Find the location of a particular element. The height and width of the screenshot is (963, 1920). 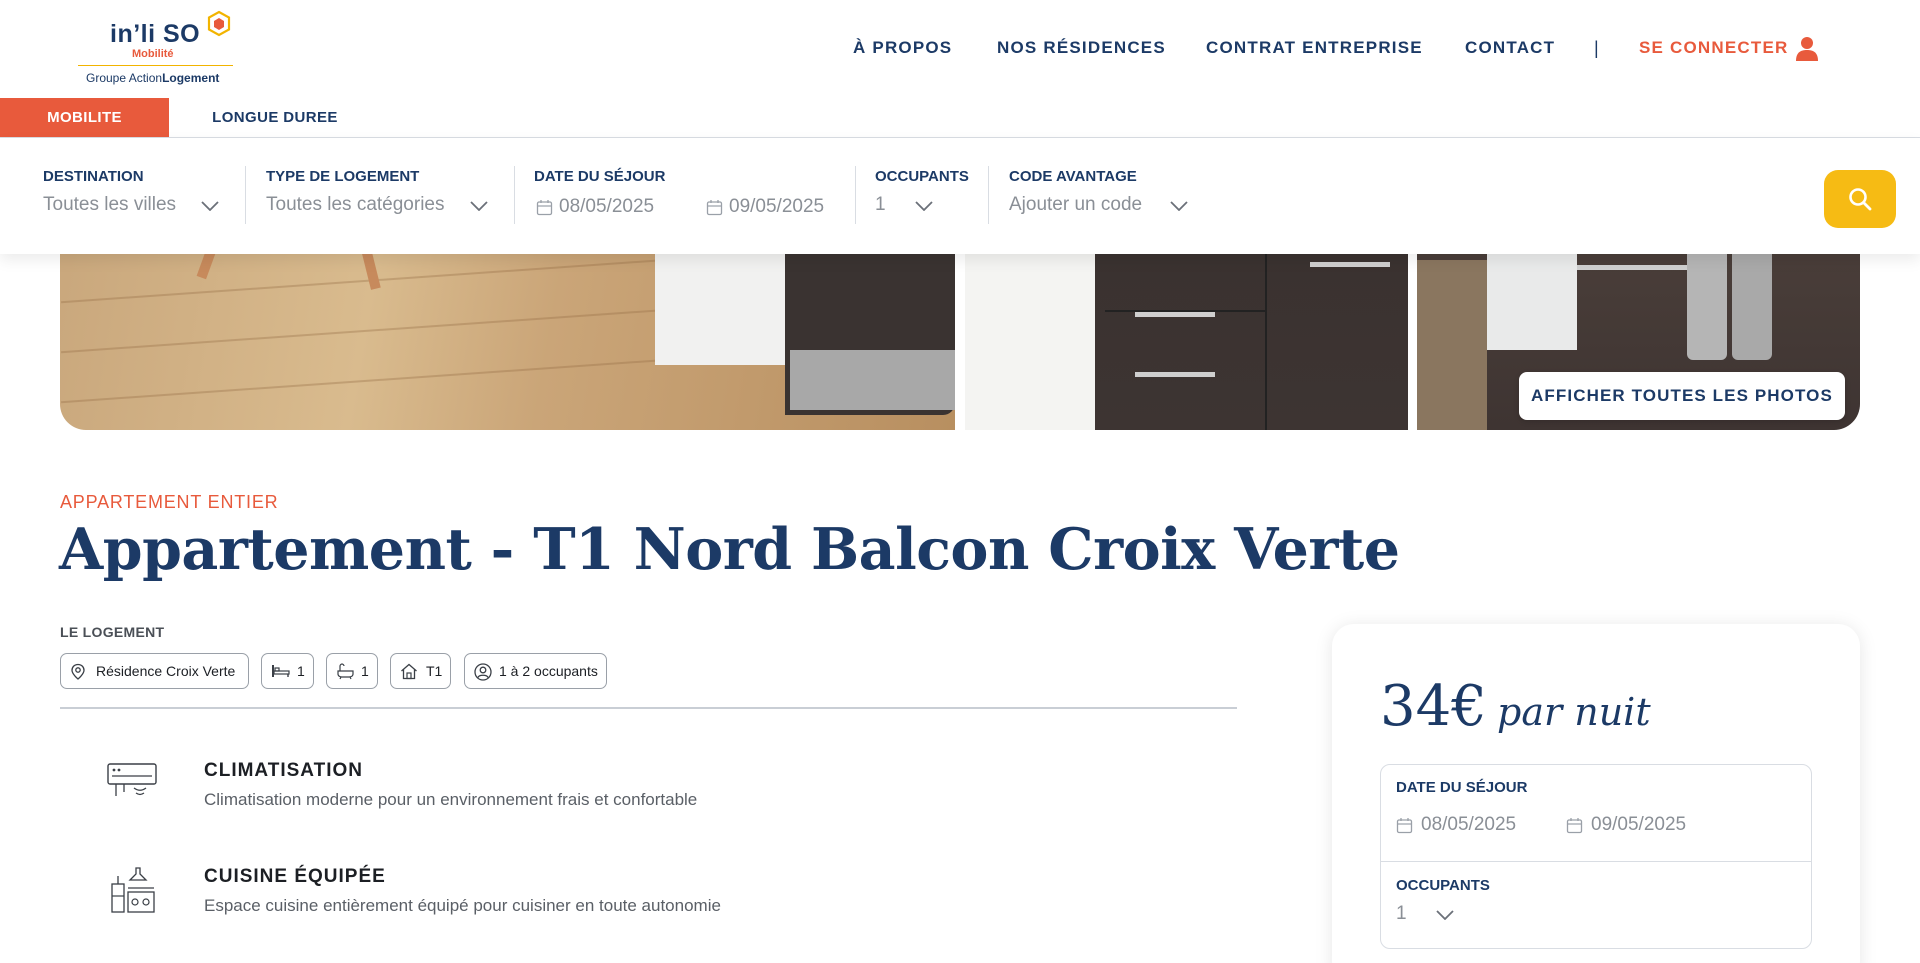

chip-beds-value: 1 is located at coordinates (301, 671).